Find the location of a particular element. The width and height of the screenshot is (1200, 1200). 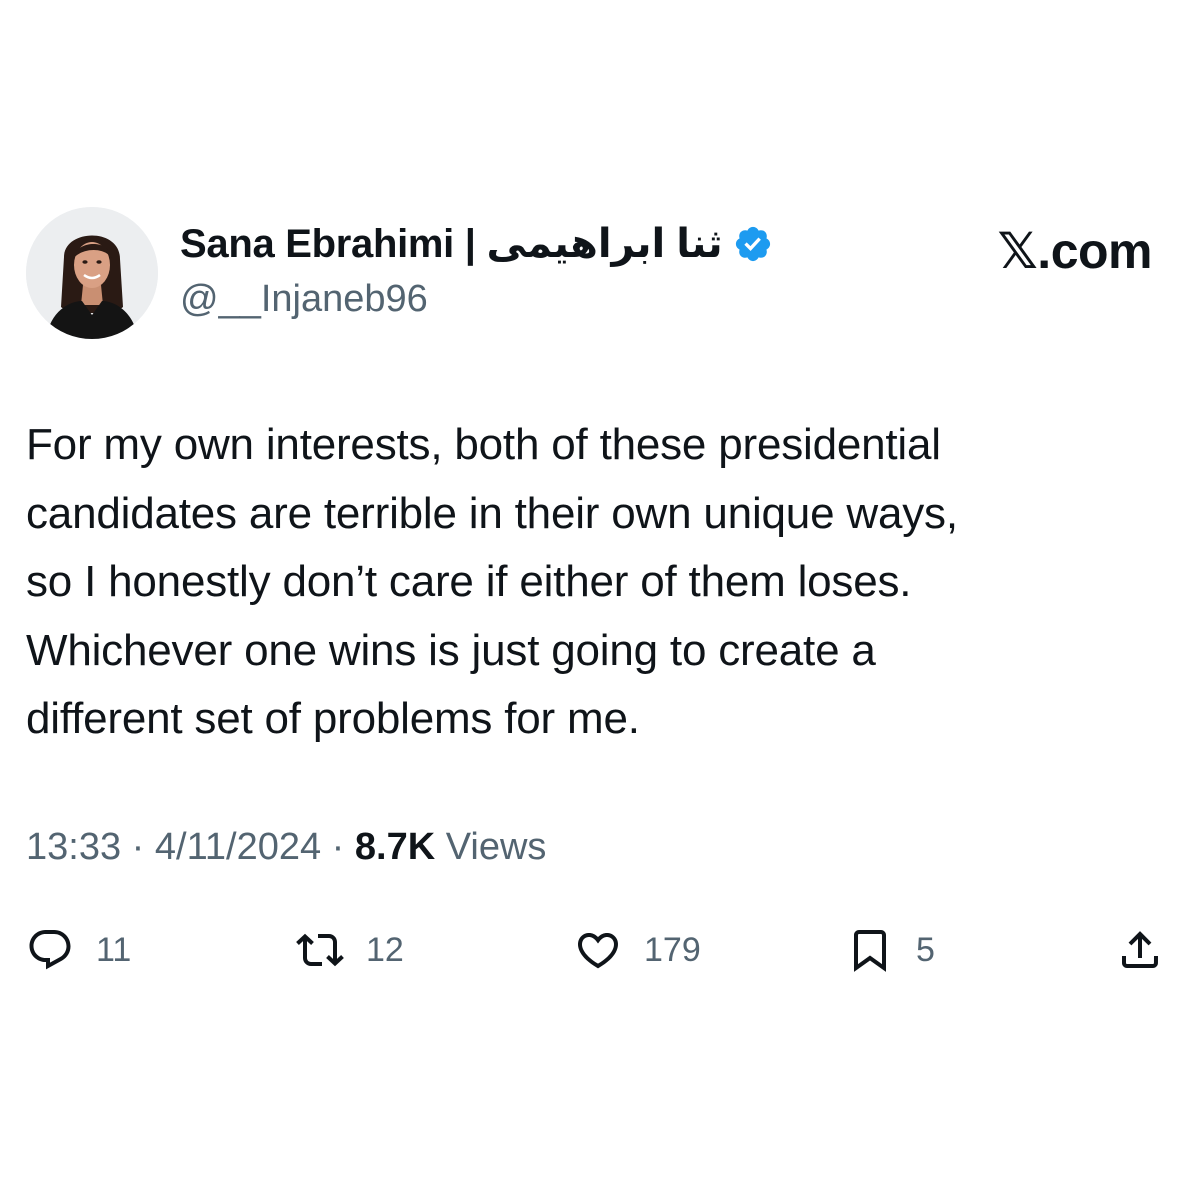

avatar-portrait-icon is located at coordinates (92, 273).